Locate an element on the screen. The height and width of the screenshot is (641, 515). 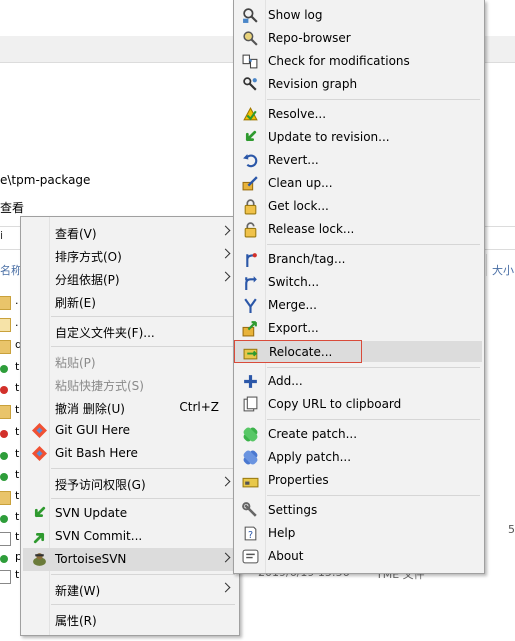
menu-item-group-by: 分组依据(P) is located at coordinates (130, 278).